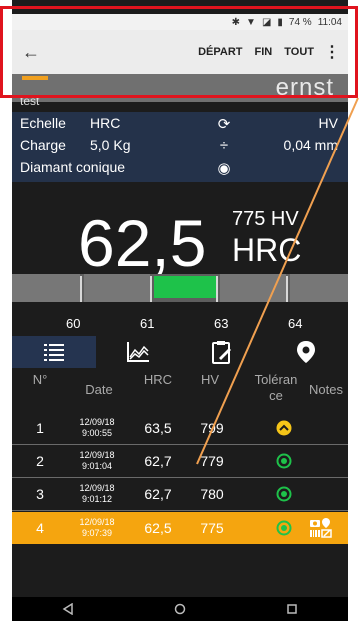 Image resolution: width=360 pixels, height=621 pixels. What do you see at coordinates (224, 124) in the screenshot?
I see `refresh-icon: ⟳` at bounding box center [224, 124].